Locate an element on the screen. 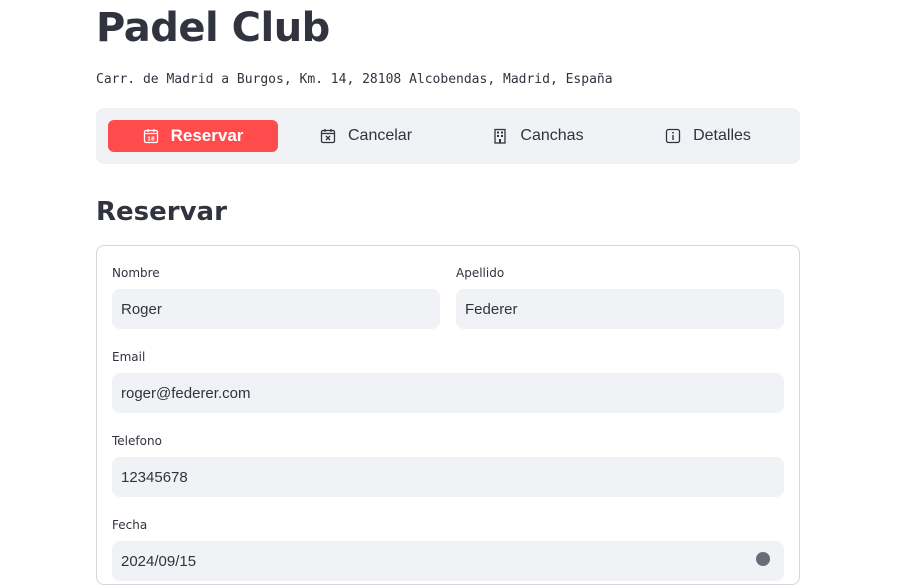  fecha-input is located at coordinates (448, 561).